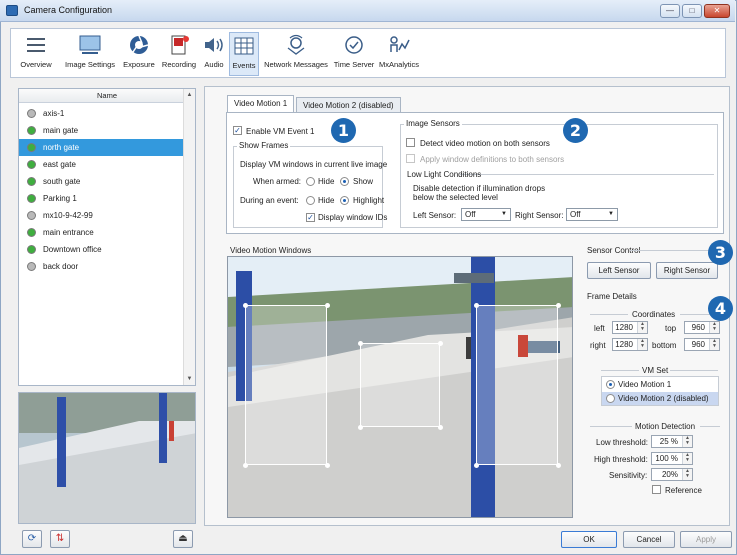 This screenshot has height=555, width=737. What do you see at coordinates (692, 11) in the screenshot?
I see `maximize-button: □` at bounding box center [692, 11].